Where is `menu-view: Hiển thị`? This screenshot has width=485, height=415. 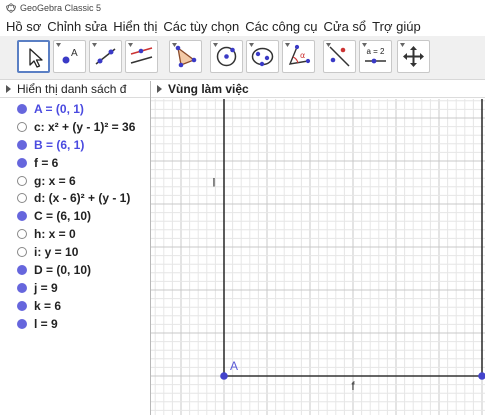 menu-view: Hiển thị is located at coordinates (135, 26).